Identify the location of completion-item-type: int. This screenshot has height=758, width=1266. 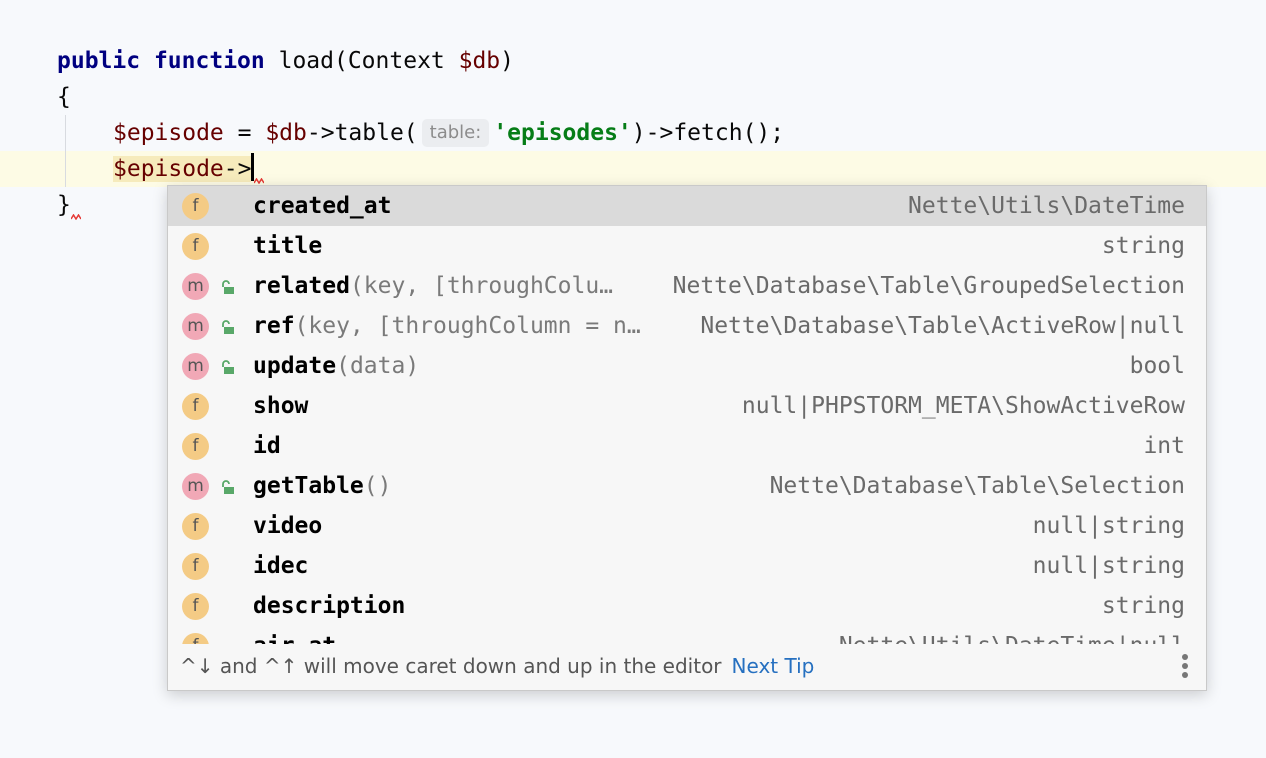
(1164, 446).